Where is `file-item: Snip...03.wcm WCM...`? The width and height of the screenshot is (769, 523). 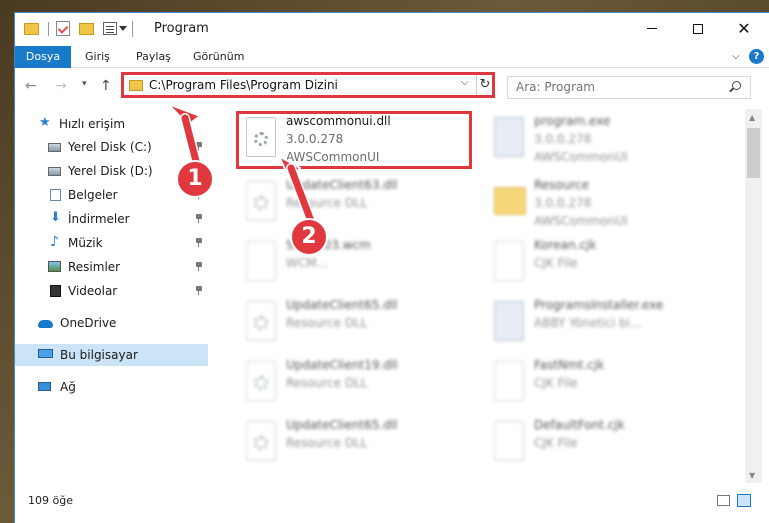 file-item: Snip...03.wcm WCM... is located at coordinates (359, 265).